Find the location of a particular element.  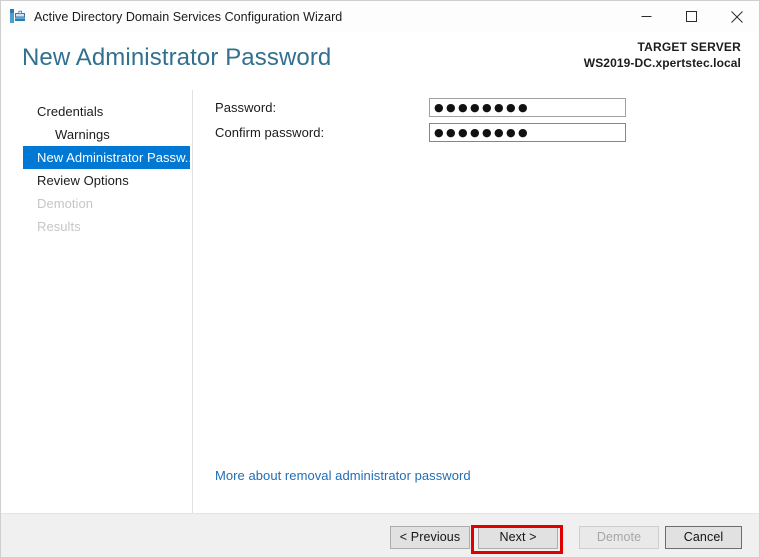

cancel-button: Cancel is located at coordinates (703, 537).